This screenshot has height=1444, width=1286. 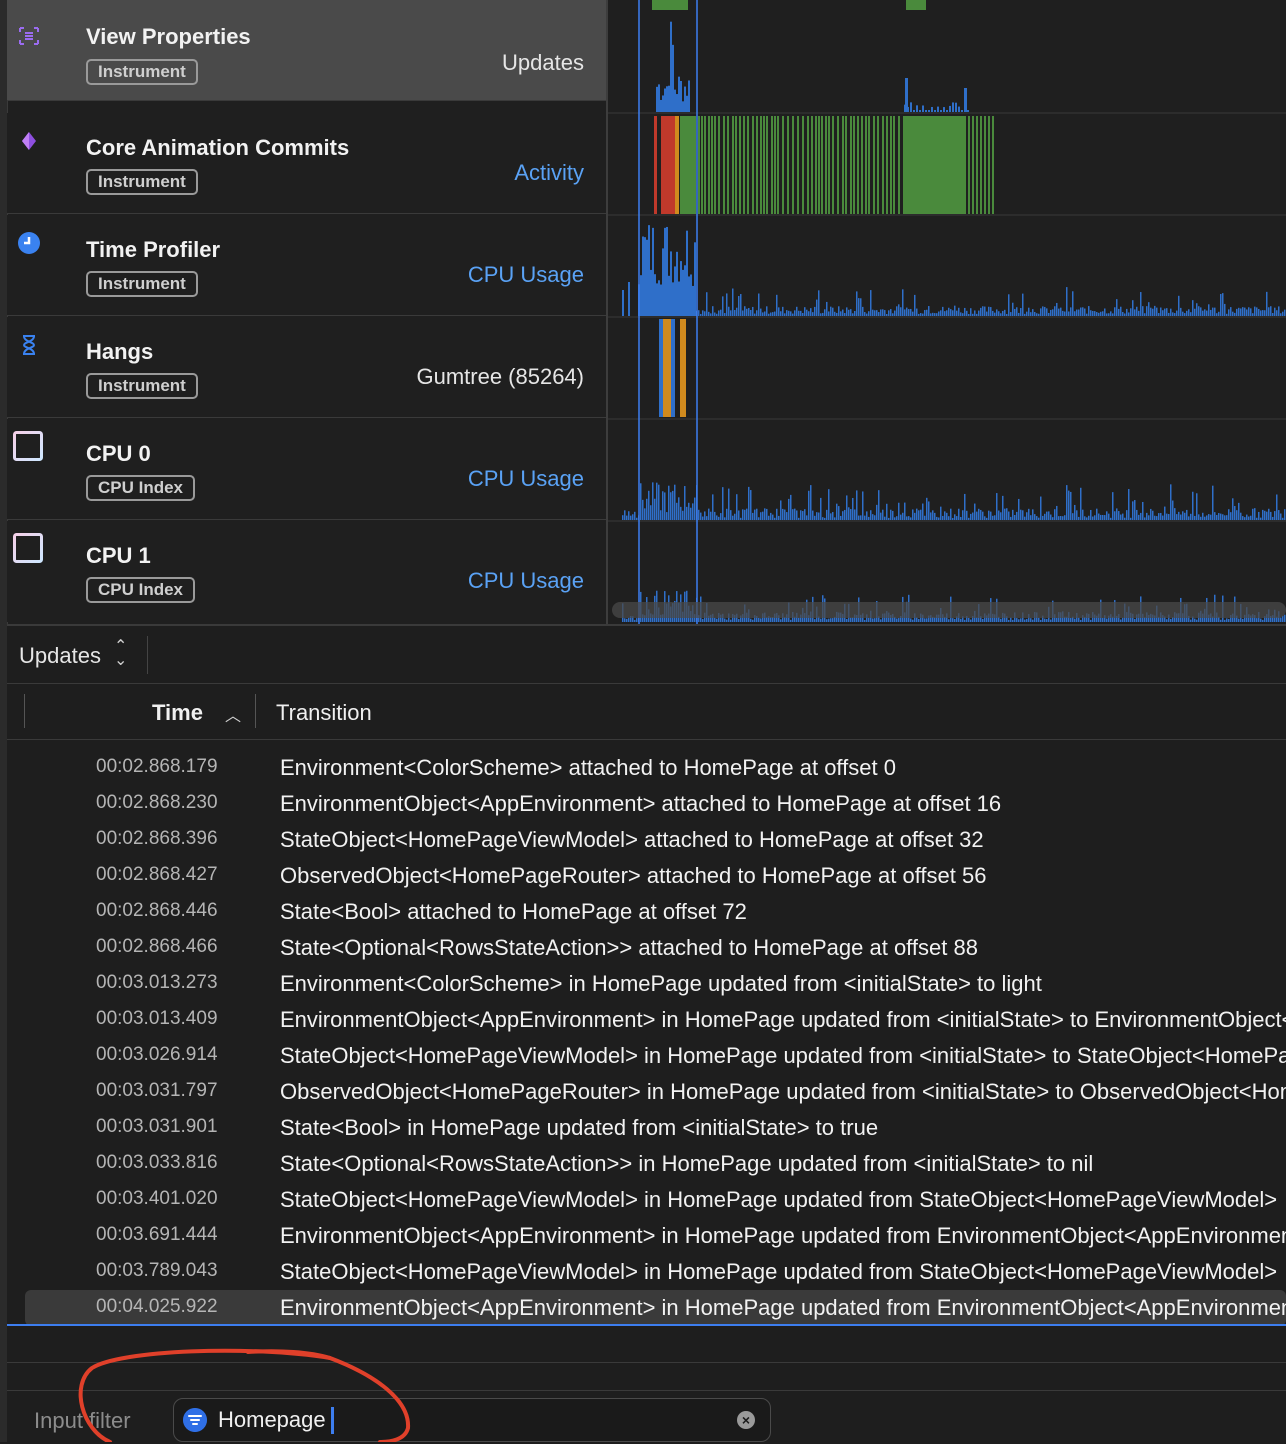 What do you see at coordinates (468, 1420) in the screenshot?
I see `filter-input` at bounding box center [468, 1420].